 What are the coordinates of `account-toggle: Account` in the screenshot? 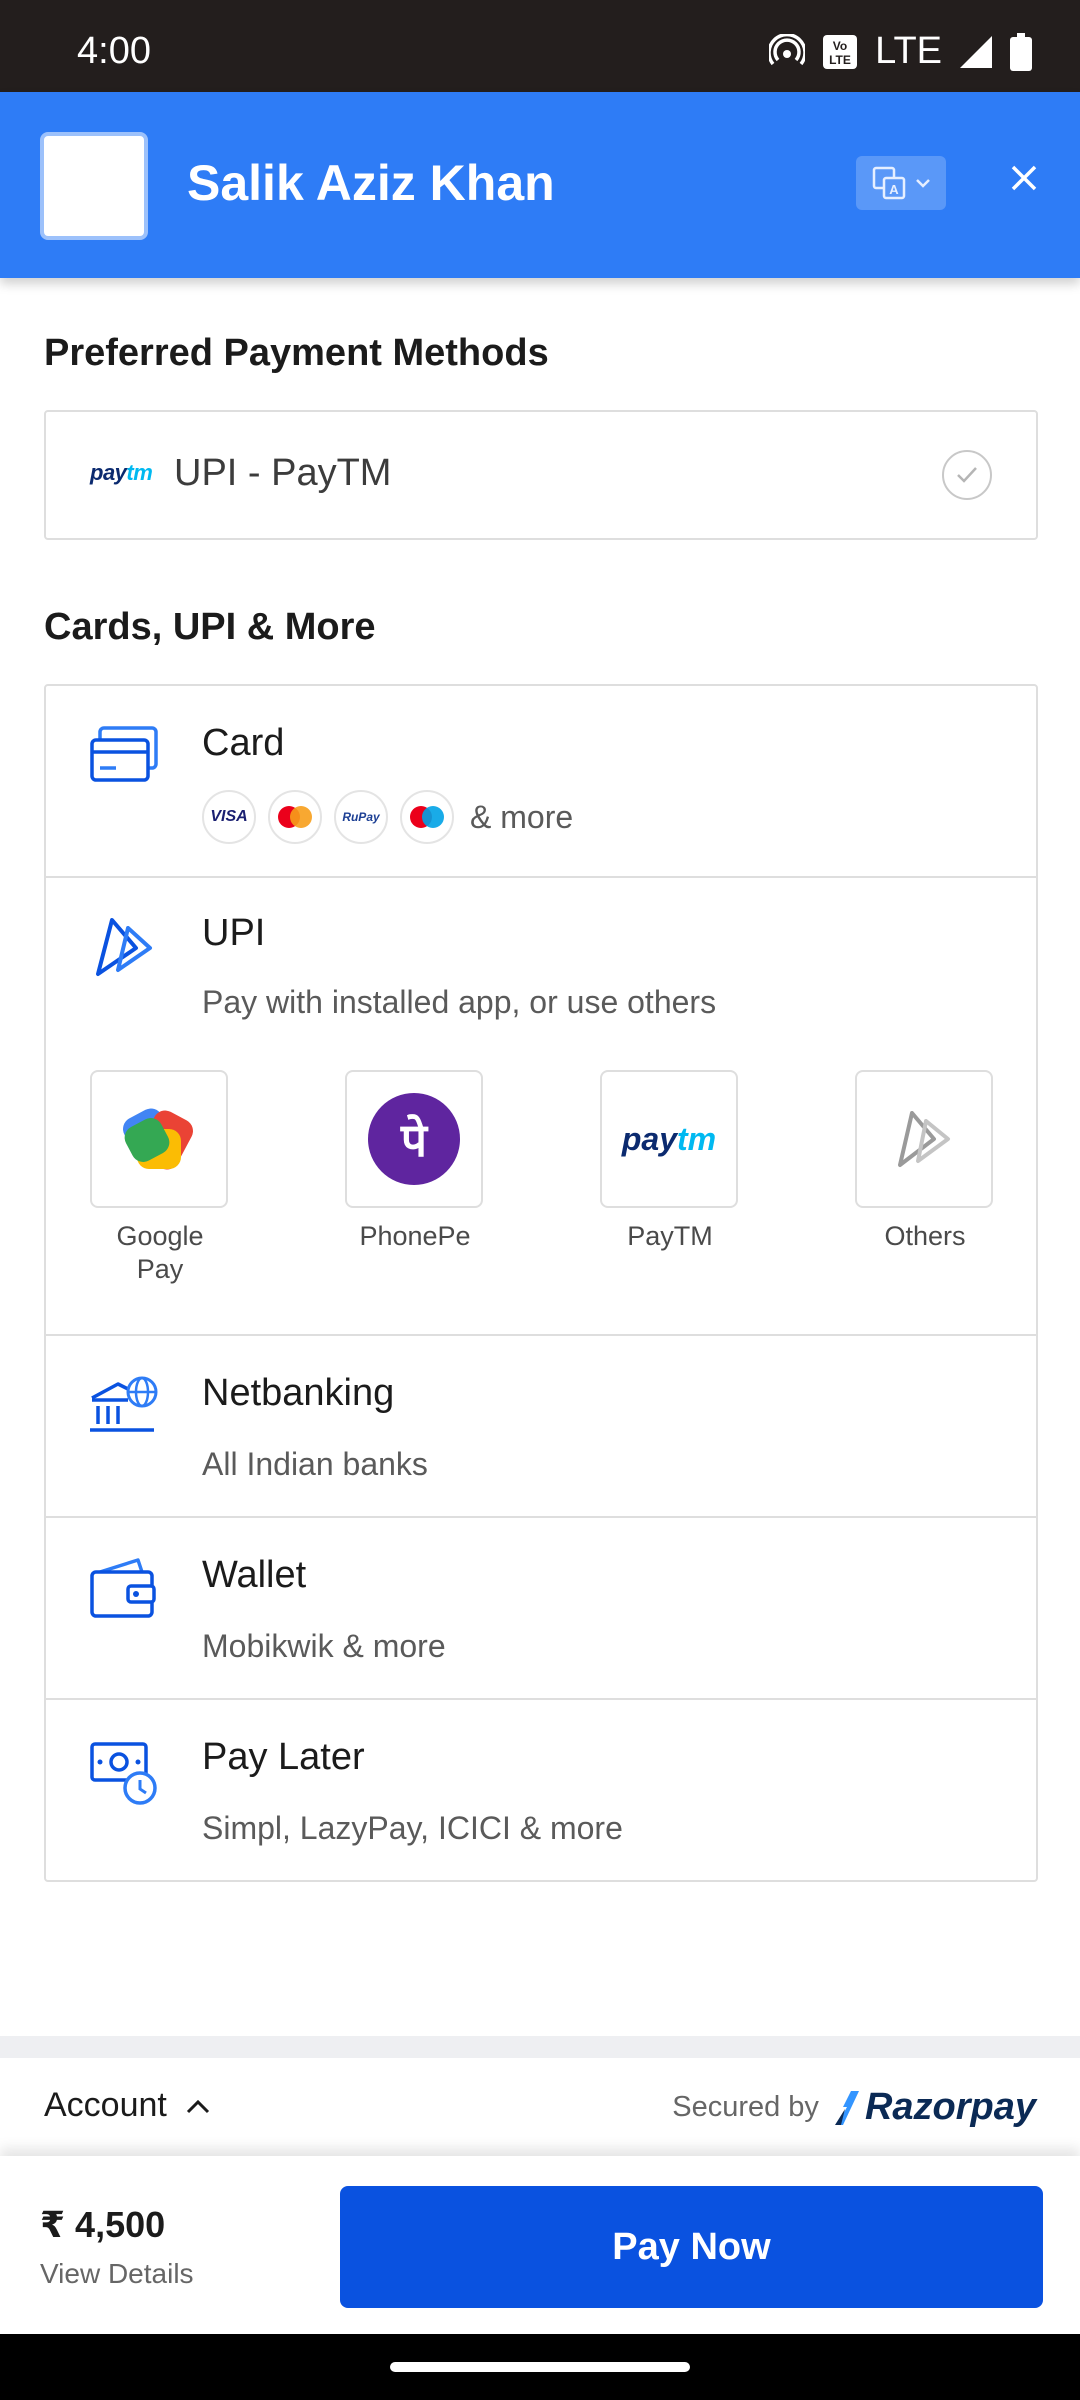 It's located at (127, 2105).